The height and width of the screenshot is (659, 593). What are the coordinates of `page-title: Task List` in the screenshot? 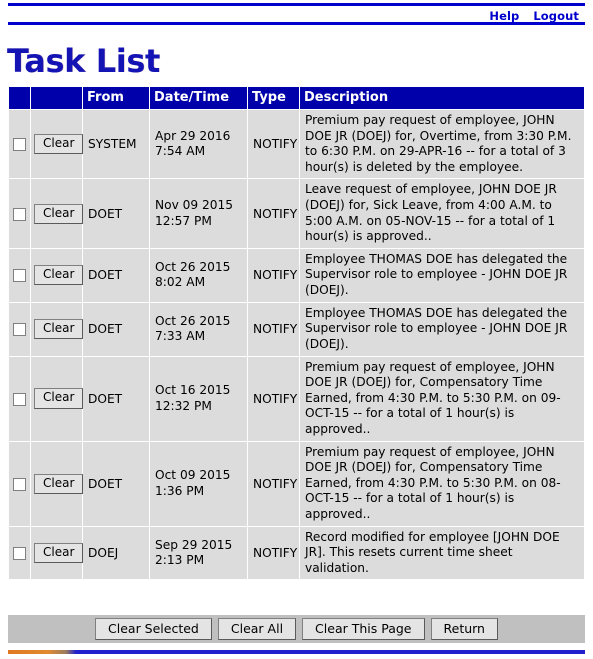 It's located at (83, 61).